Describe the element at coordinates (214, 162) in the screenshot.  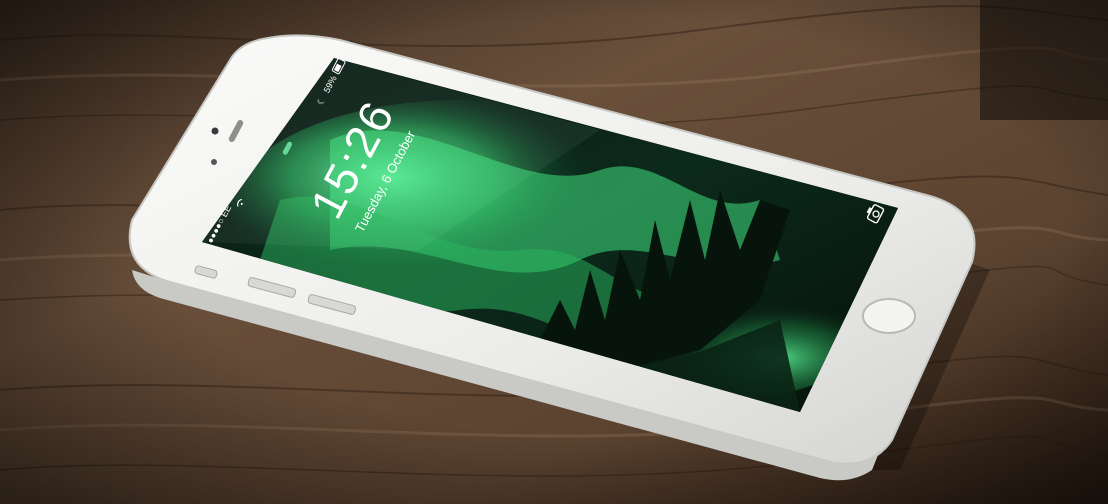
I see `proximity-sensor` at that location.